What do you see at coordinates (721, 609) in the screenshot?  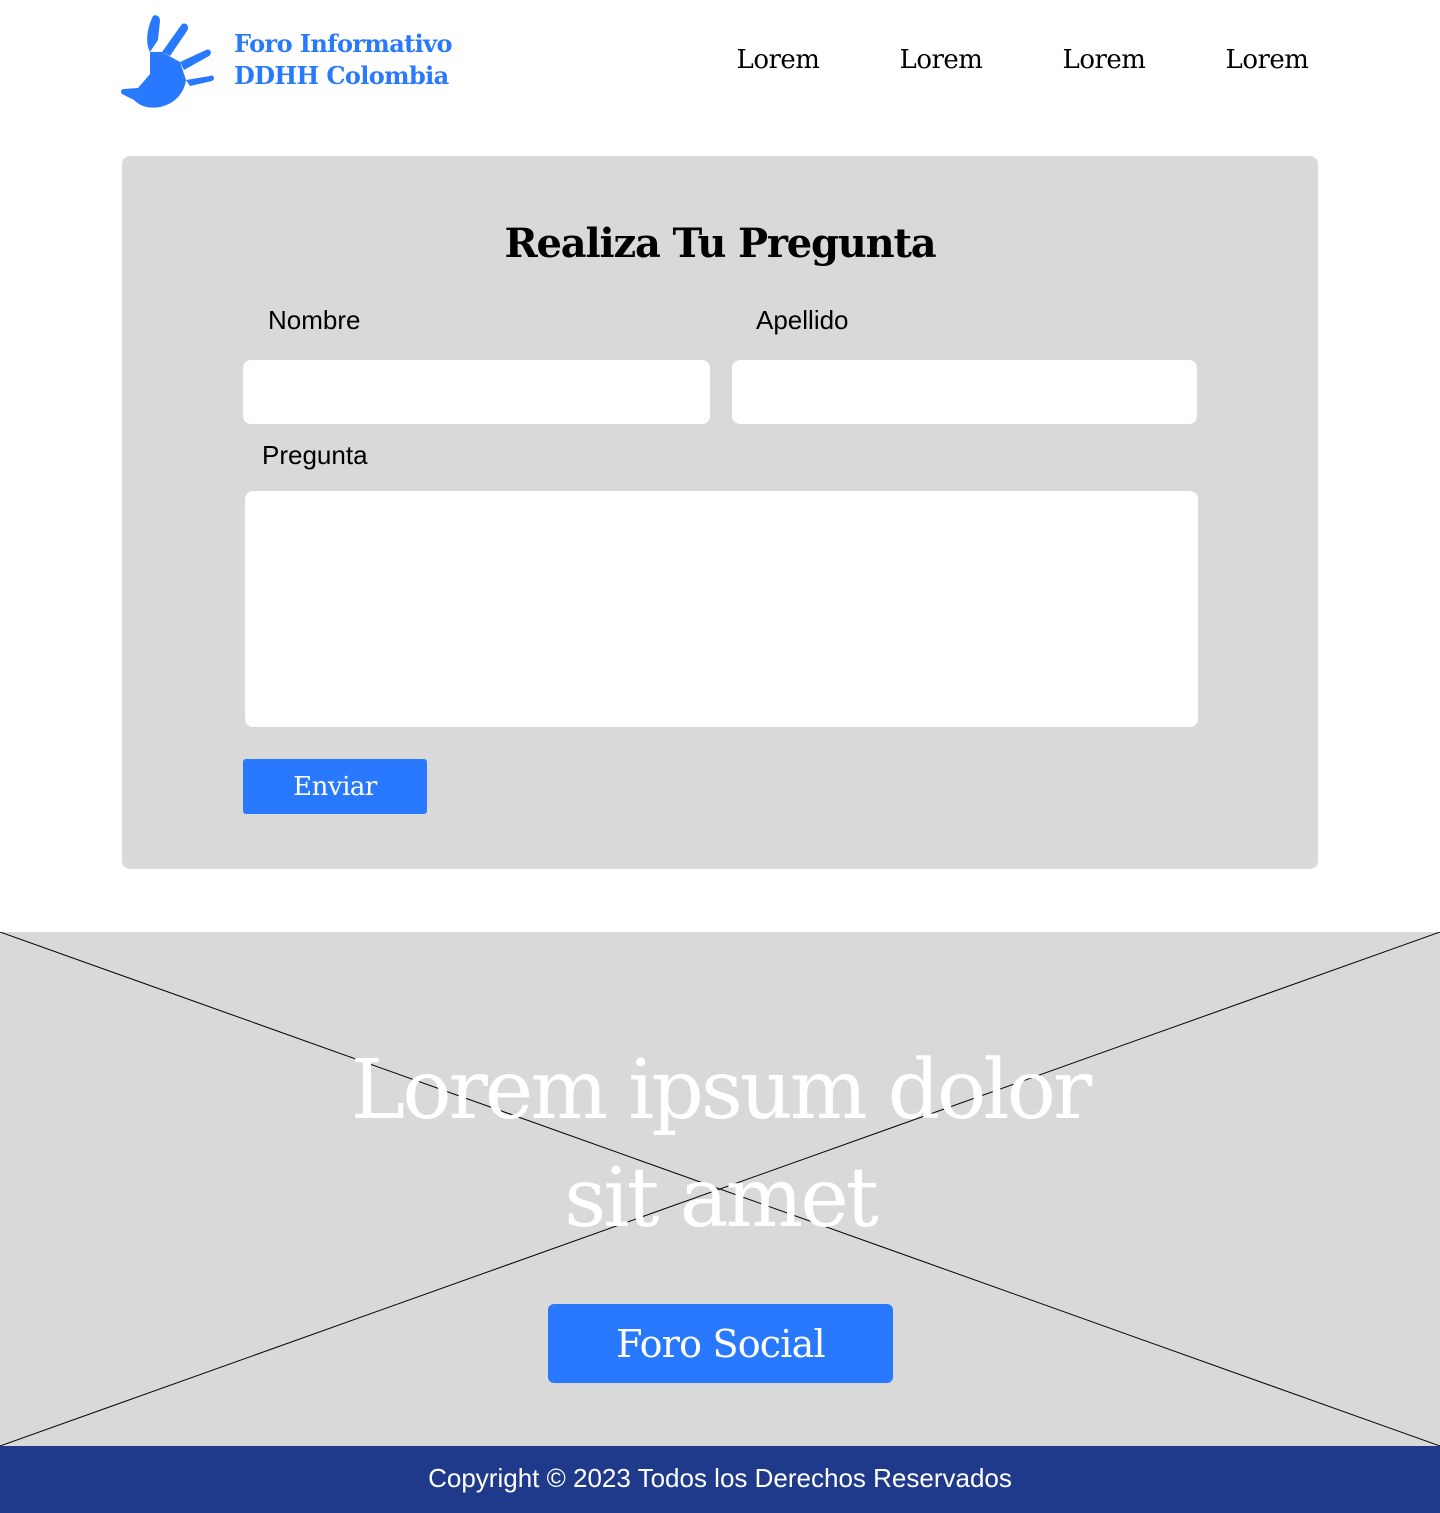 I see `pregunta-textarea` at bounding box center [721, 609].